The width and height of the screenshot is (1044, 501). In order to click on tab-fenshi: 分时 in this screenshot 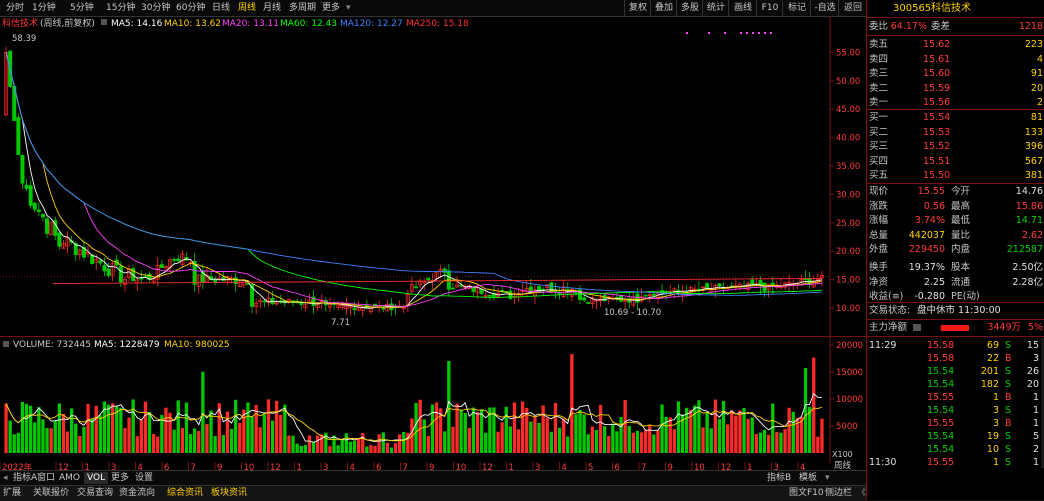, I will do `click(15, 8)`.